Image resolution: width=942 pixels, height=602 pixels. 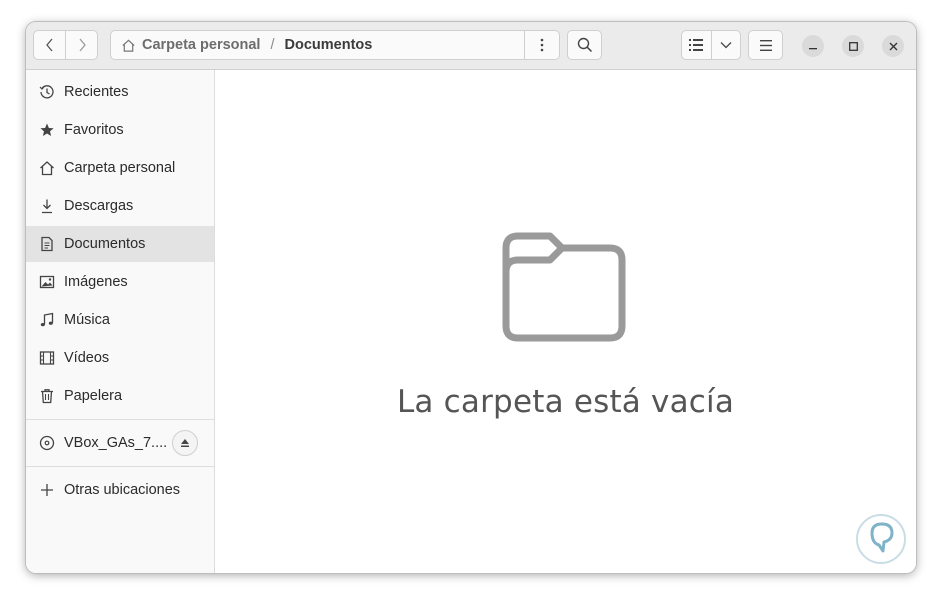 I want to click on breadcrumb-home: Carpeta personal, so click(x=201, y=45).